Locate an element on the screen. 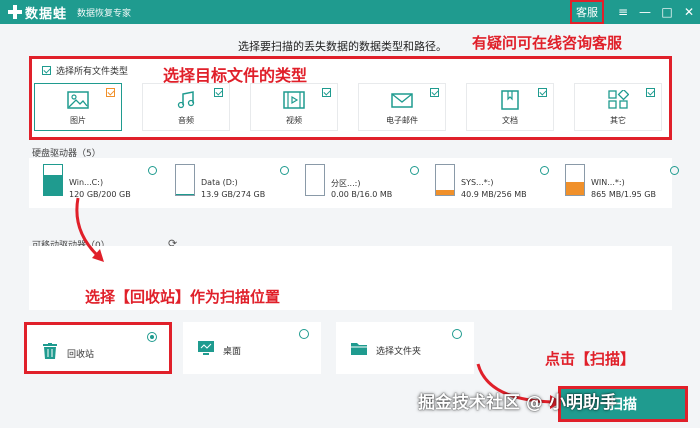 The width and height of the screenshot is (700, 428). instruction-text: 选择要扫描的丢失数据的数据类型和路径。 is located at coordinates (342, 46).